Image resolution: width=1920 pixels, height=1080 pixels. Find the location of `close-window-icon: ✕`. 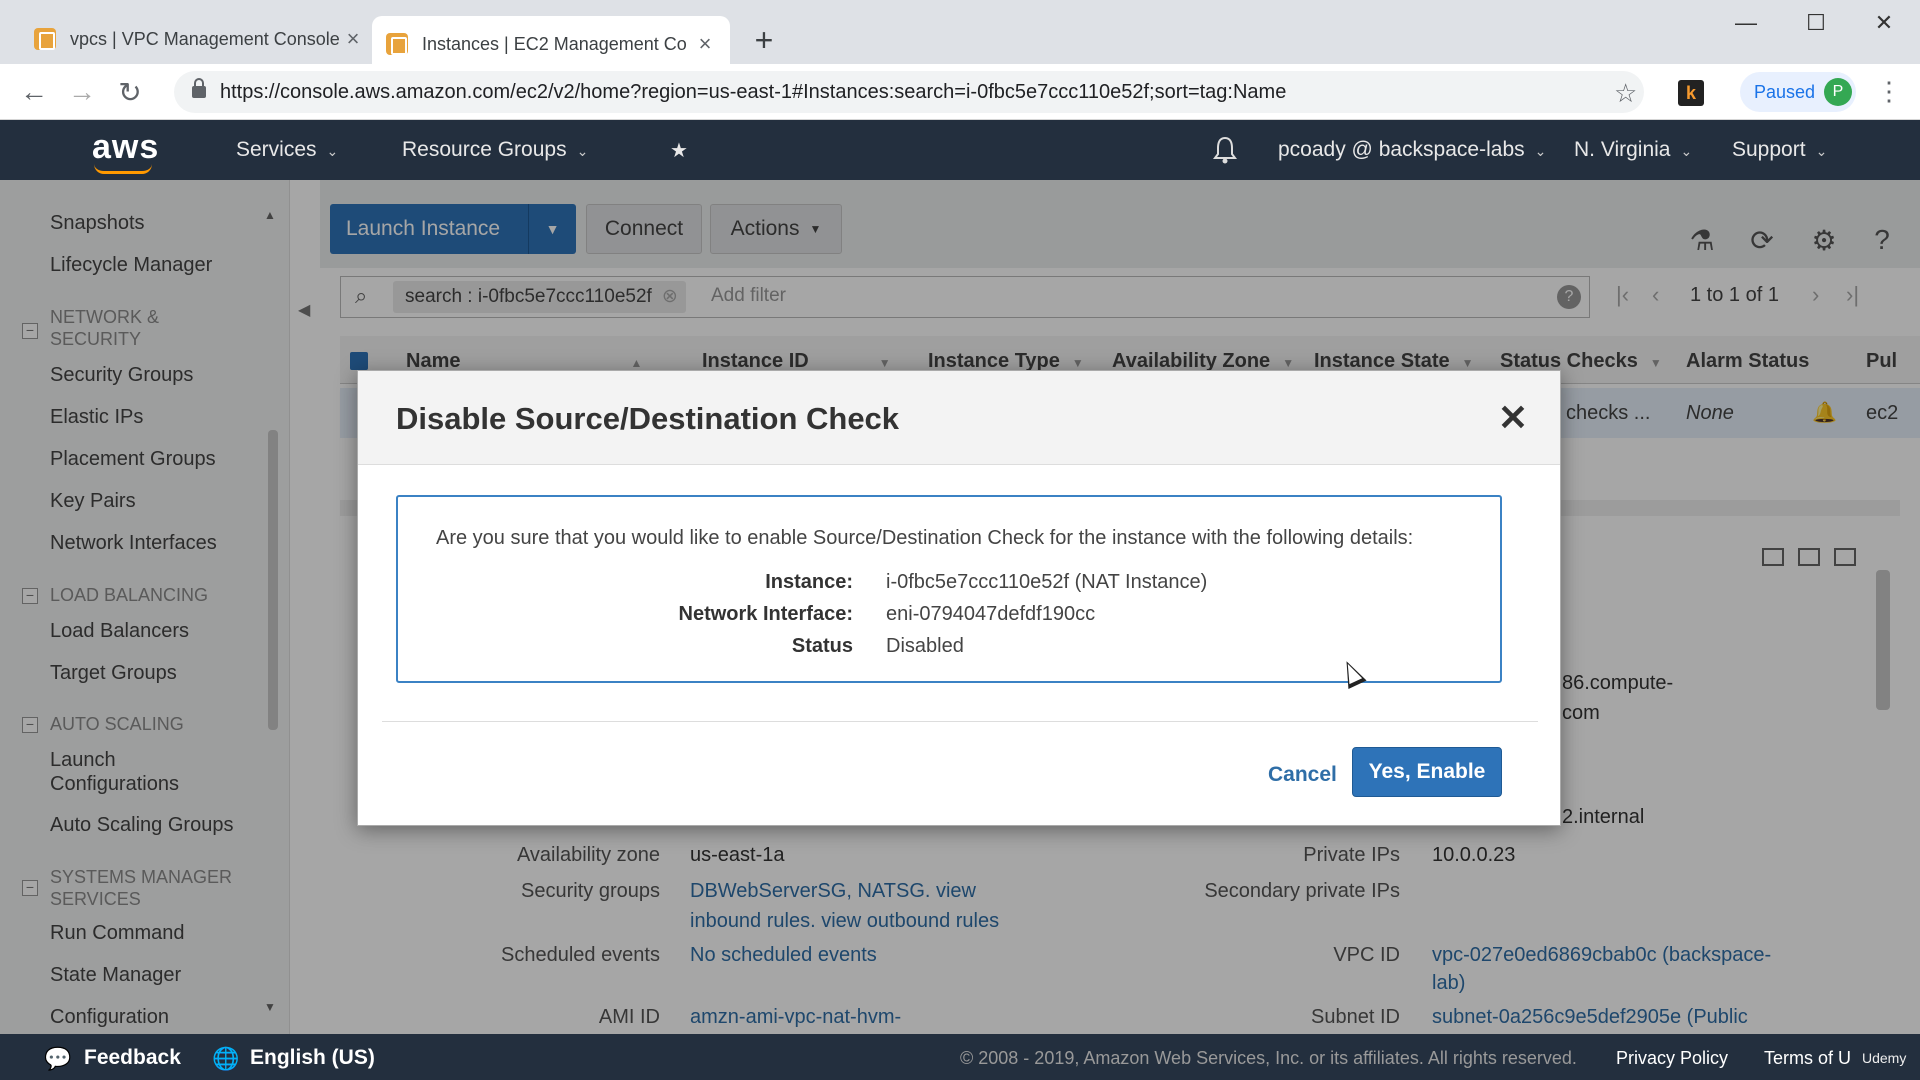

close-window-icon: ✕ is located at coordinates (1884, 23).